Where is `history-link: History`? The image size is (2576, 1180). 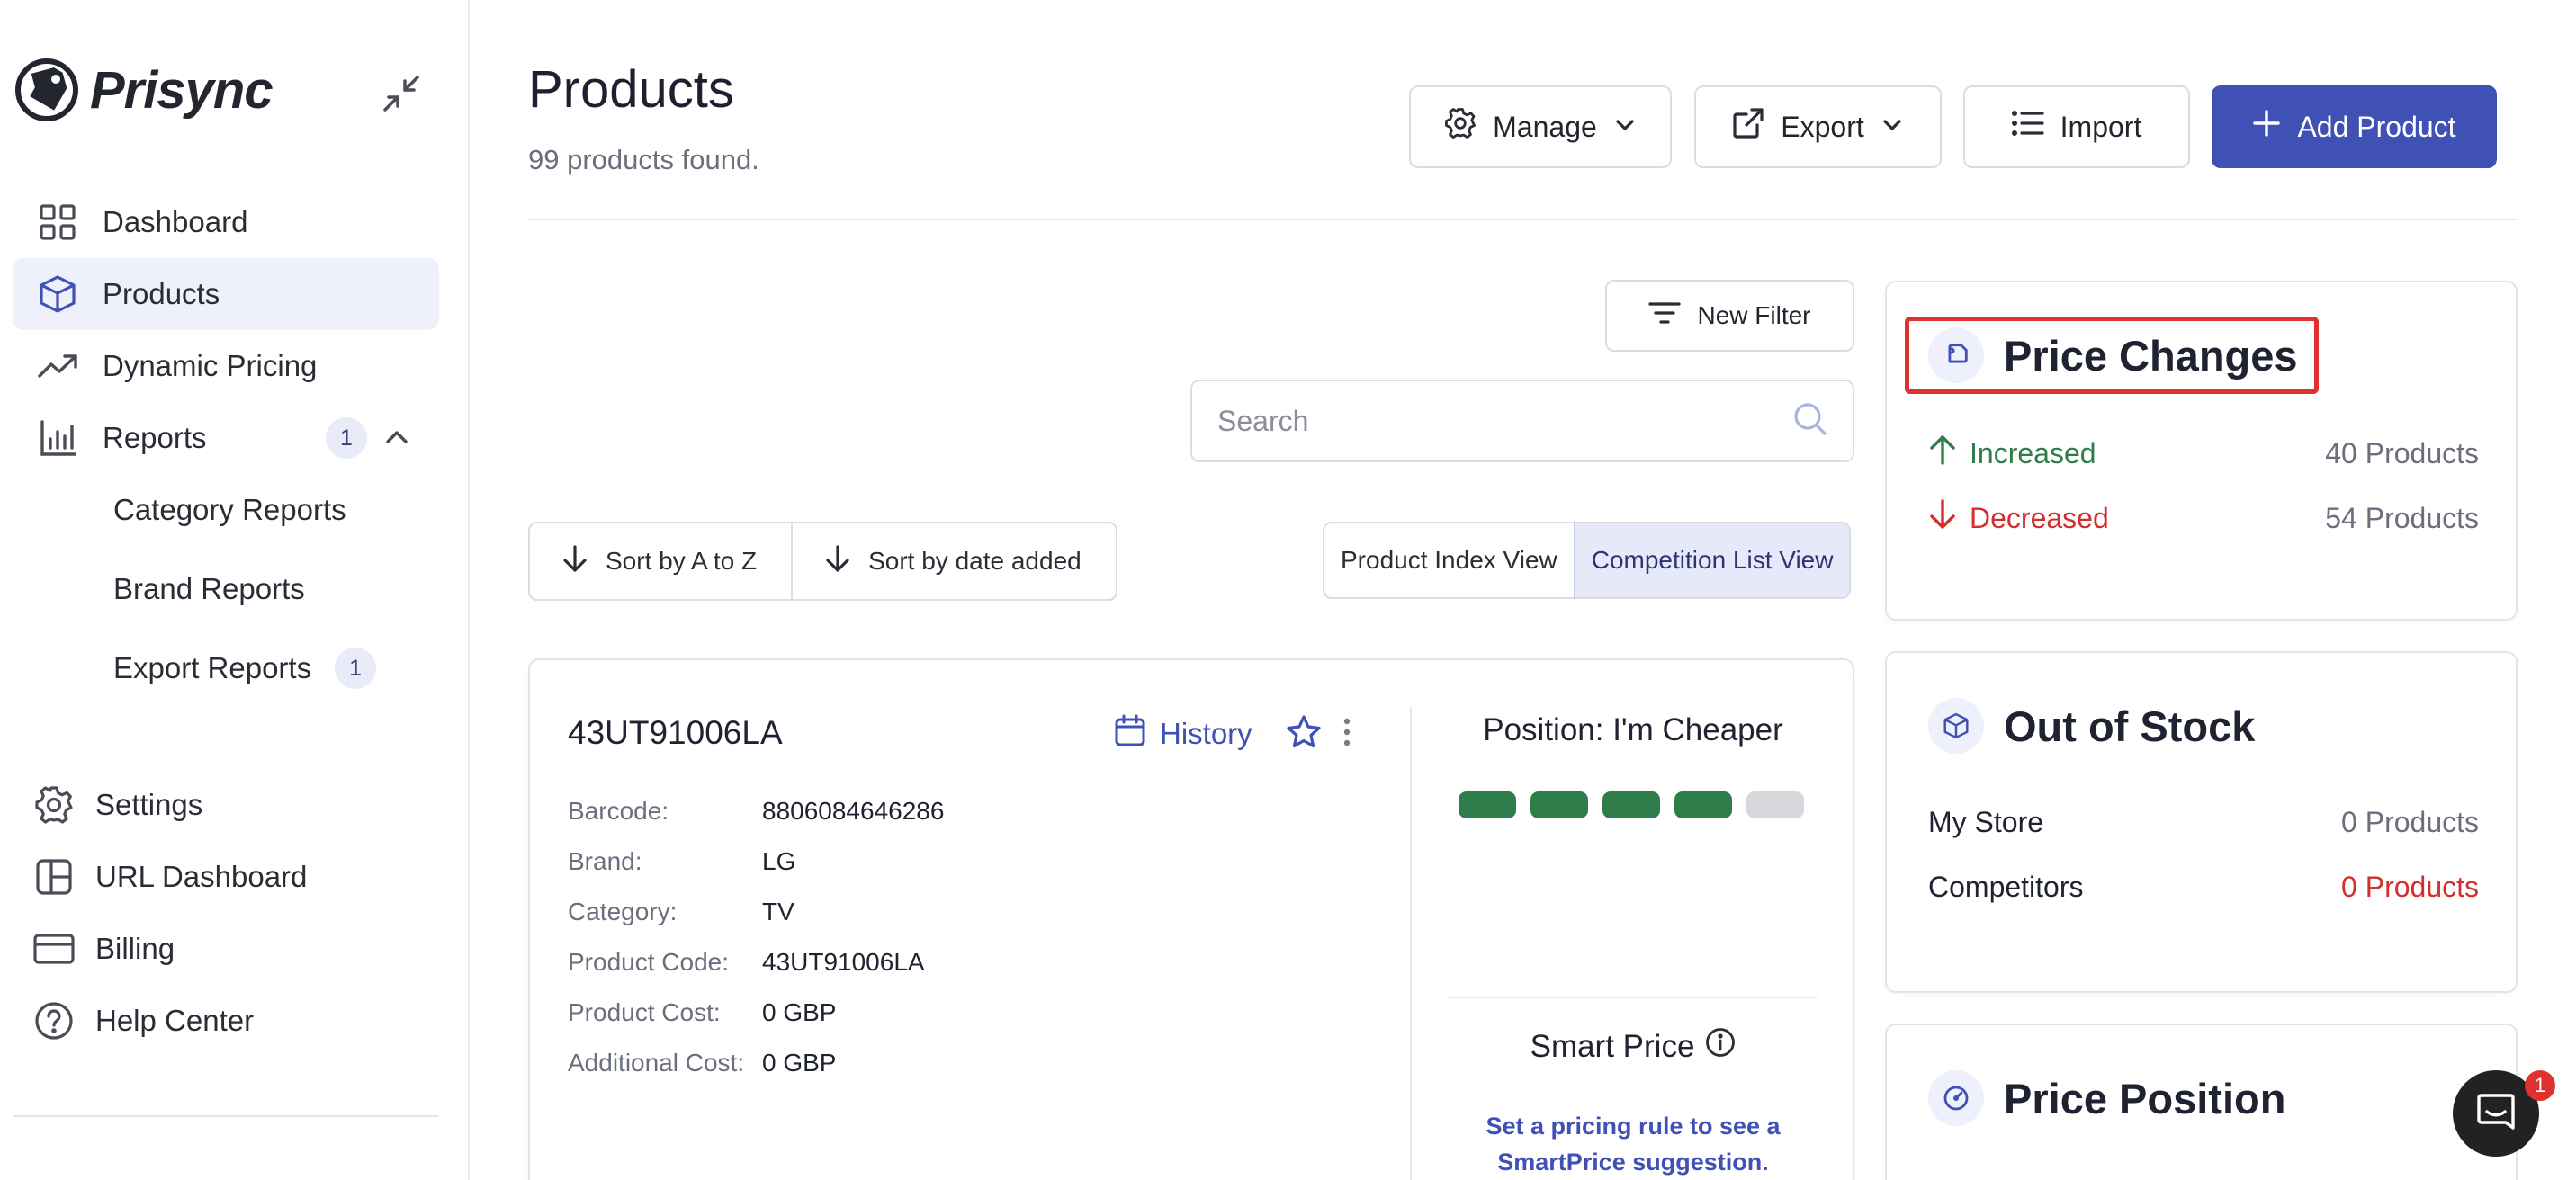 history-link: History is located at coordinates (1184, 734).